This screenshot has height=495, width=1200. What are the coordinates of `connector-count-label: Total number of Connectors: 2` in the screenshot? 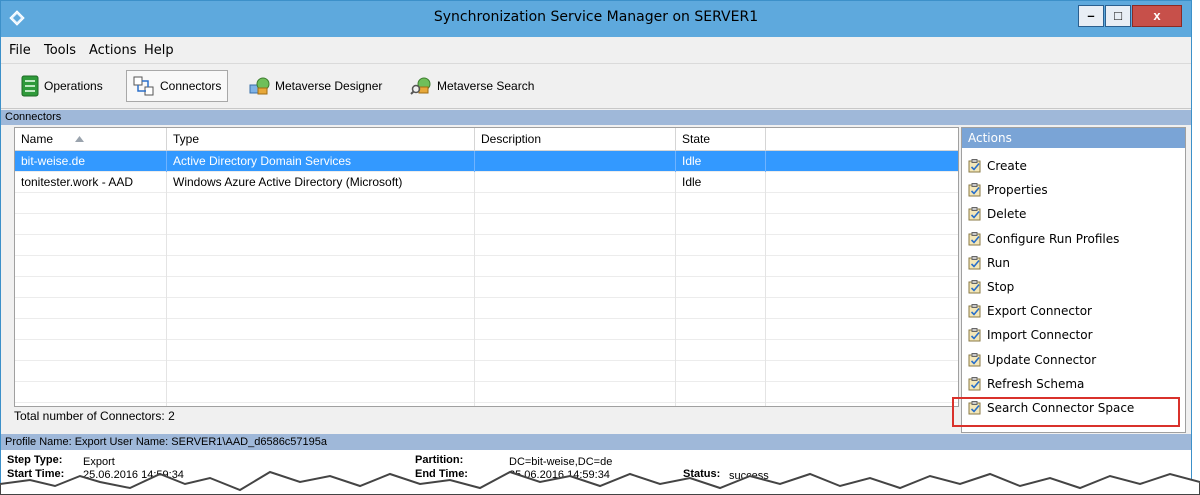 It's located at (94, 416).